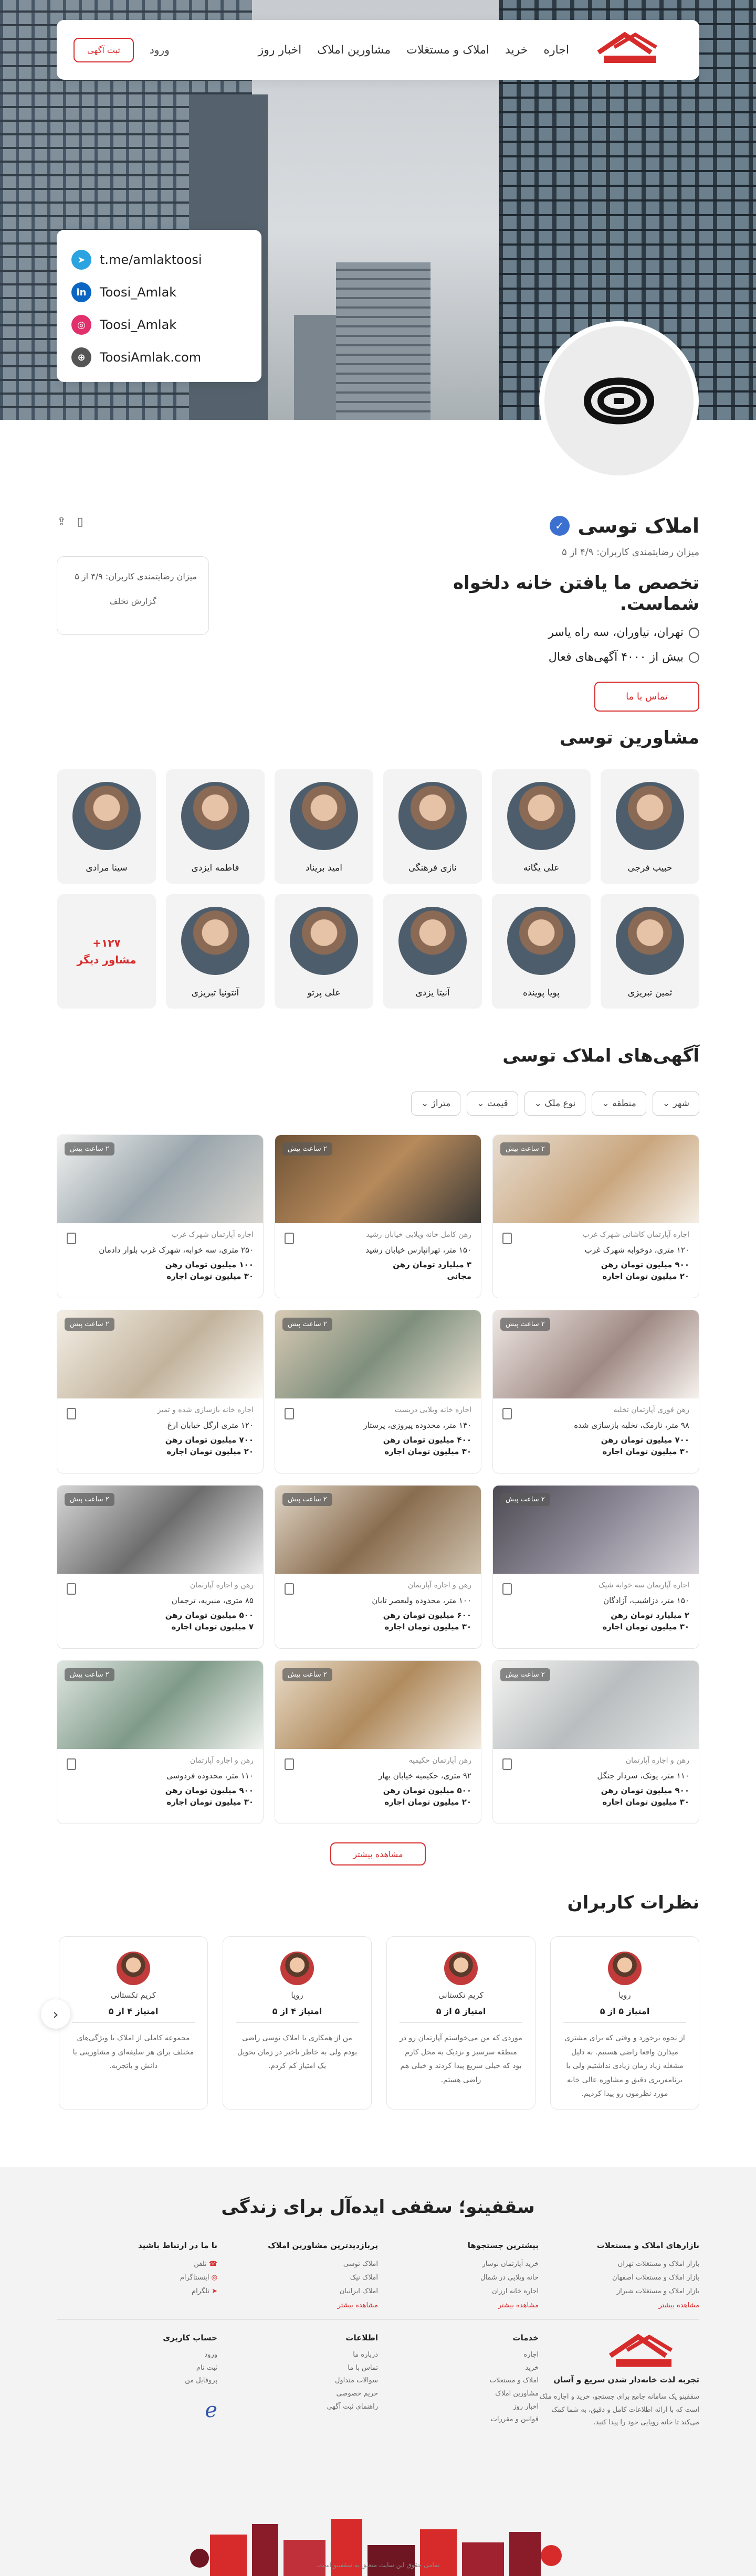 Image resolution: width=756 pixels, height=2576 pixels. I want to click on footer-link: املاک توسی, so click(303, 2264).